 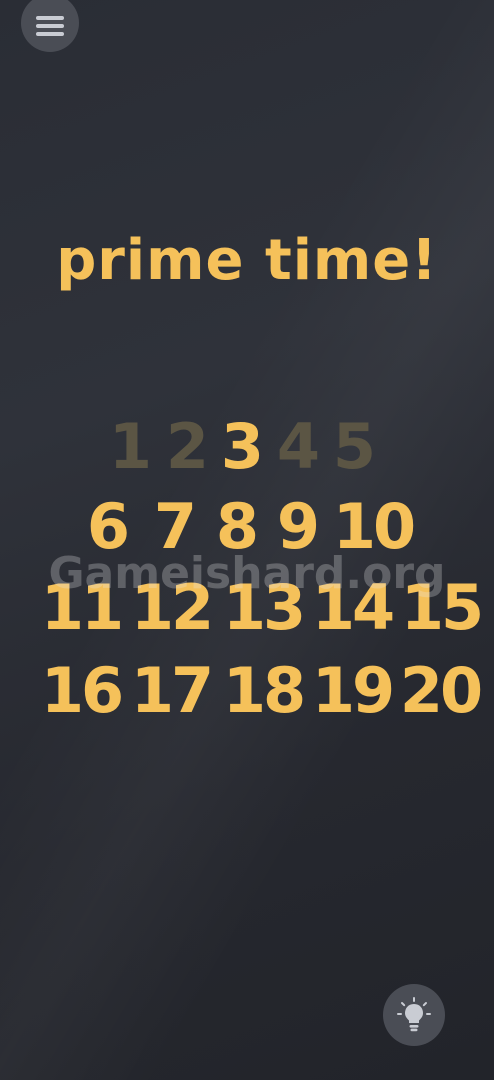 I want to click on number-14: 14, so click(x=352, y=608).